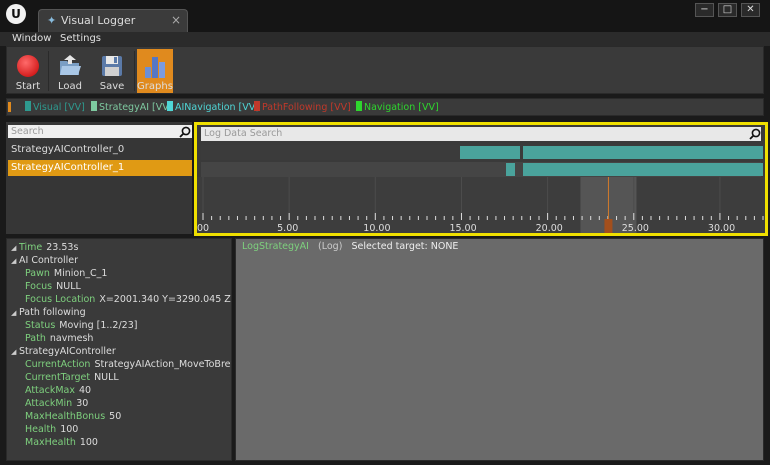 The image size is (770, 465). What do you see at coordinates (31, 247) in the screenshot?
I see `detail-key: Time` at bounding box center [31, 247].